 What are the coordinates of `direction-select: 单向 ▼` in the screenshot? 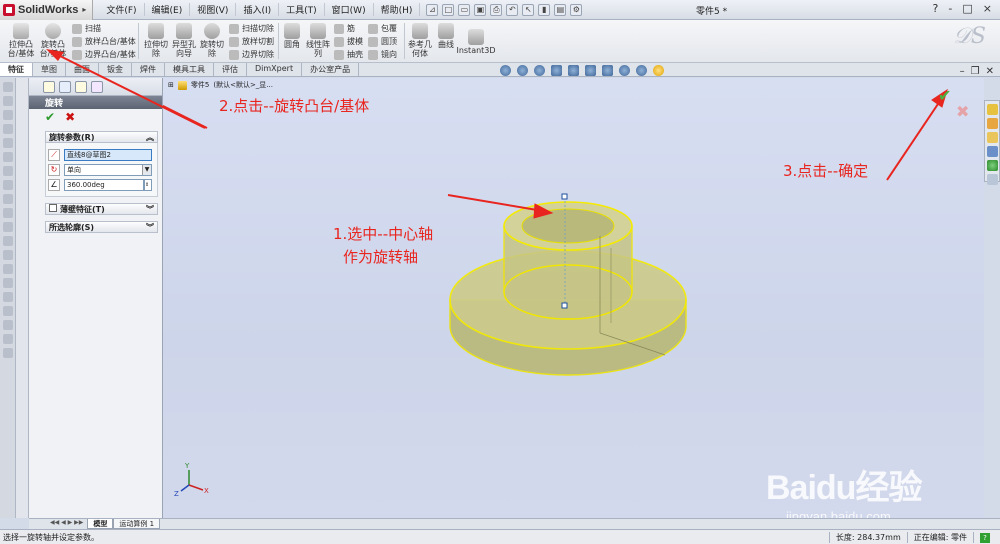 It's located at (108, 170).